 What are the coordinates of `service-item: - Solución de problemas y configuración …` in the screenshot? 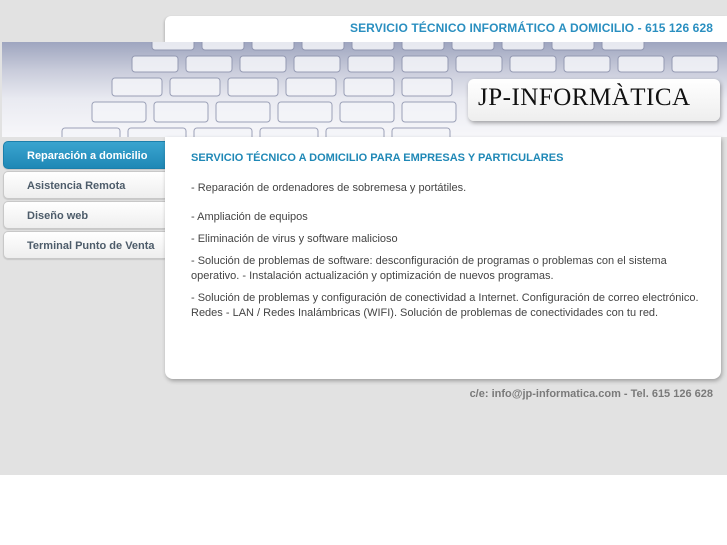 It's located at (445, 305).